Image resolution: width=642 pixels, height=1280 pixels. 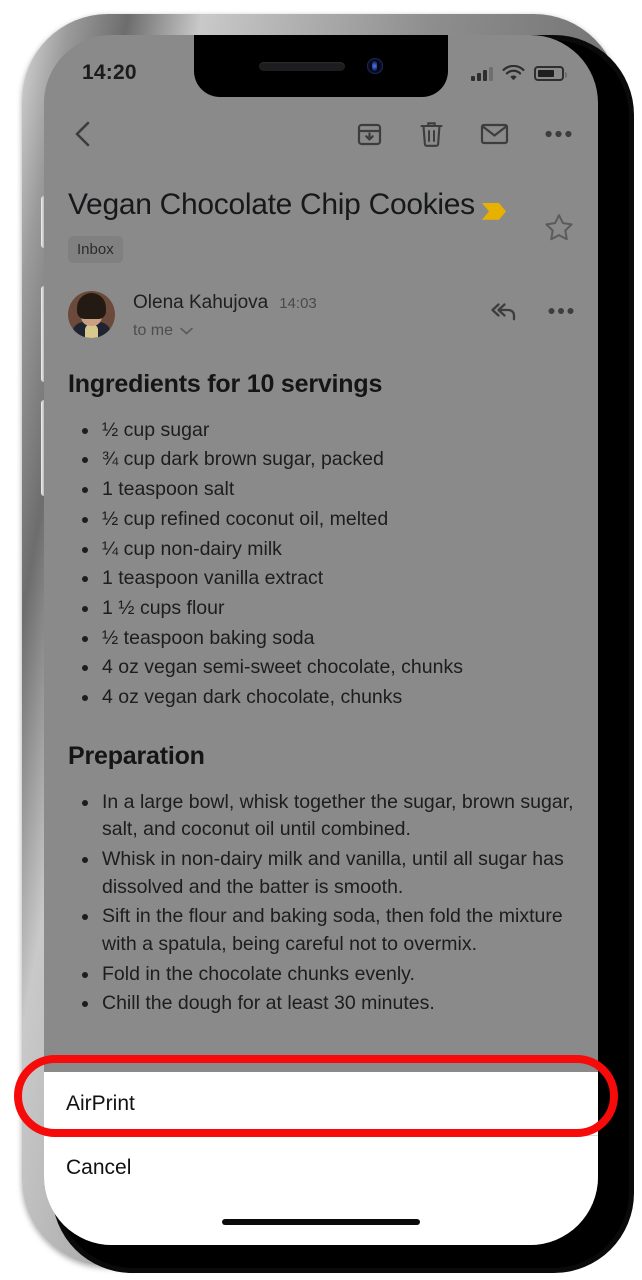 I want to click on front-camera-icon, so click(x=375, y=66).